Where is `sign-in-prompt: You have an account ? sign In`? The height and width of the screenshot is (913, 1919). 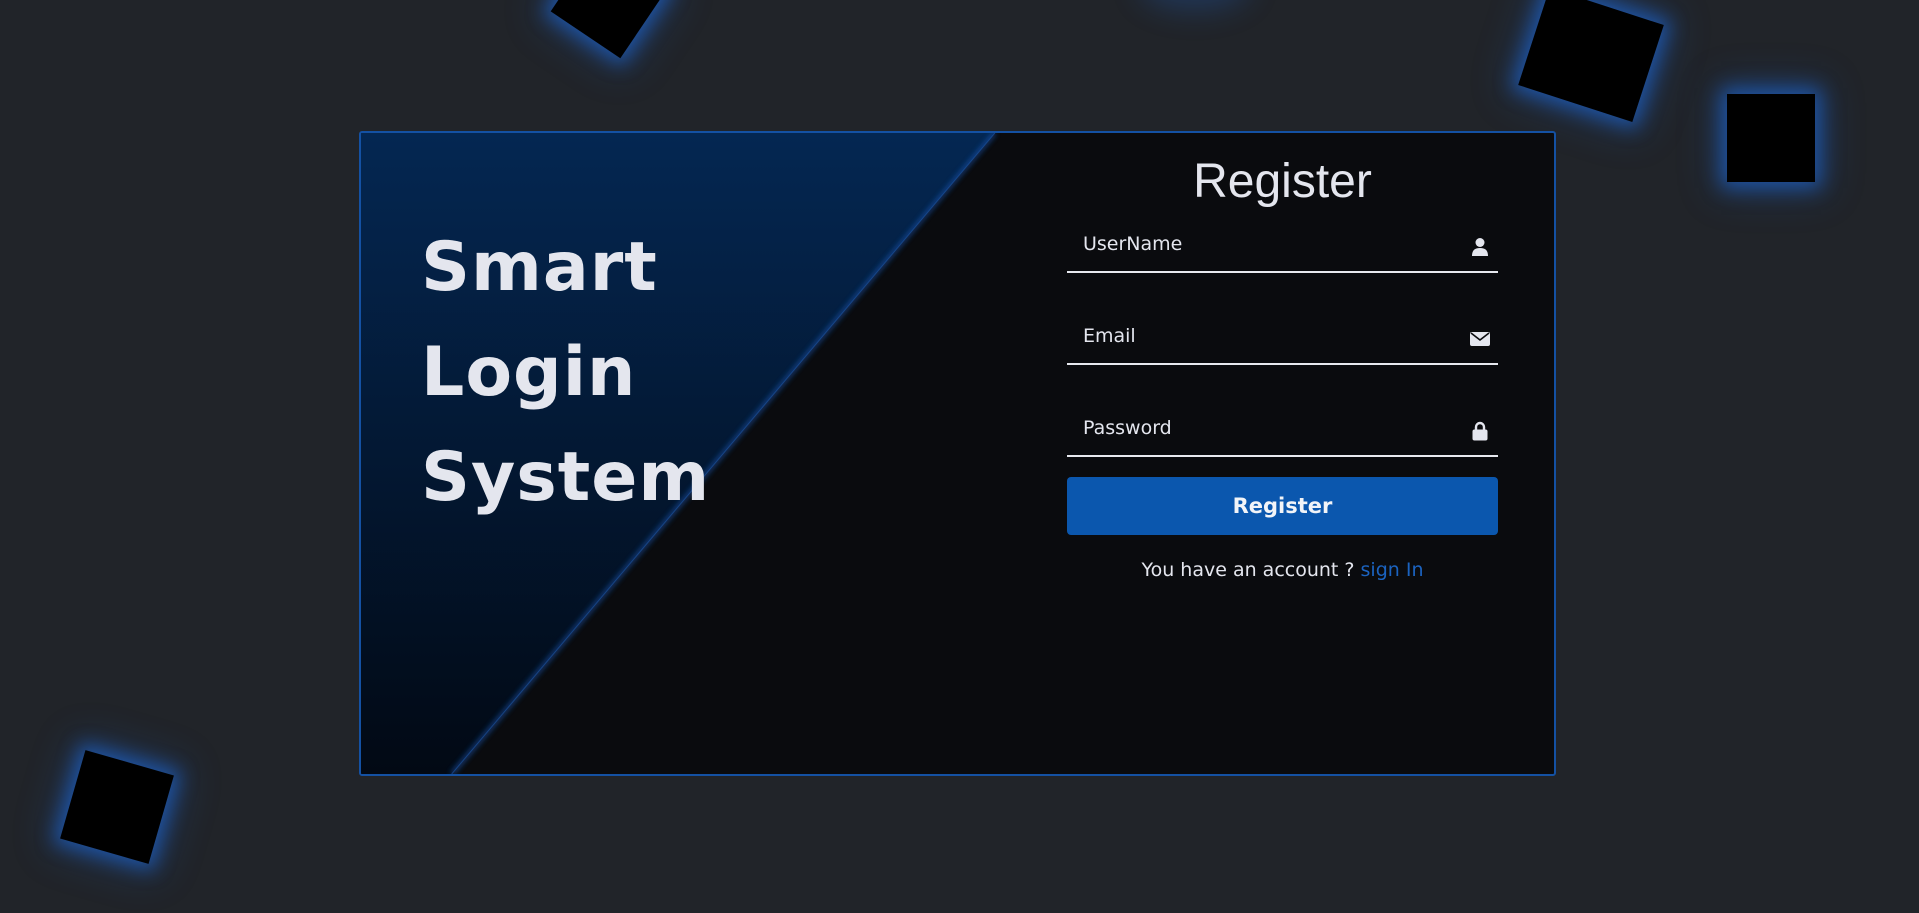 sign-in-prompt: You have an account ? sign In is located at coordinates (1282, 570).